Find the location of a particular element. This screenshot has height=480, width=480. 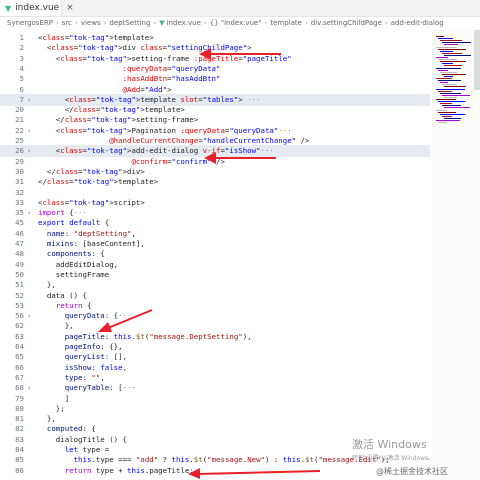

minimap is located at coordinates (456, 255).